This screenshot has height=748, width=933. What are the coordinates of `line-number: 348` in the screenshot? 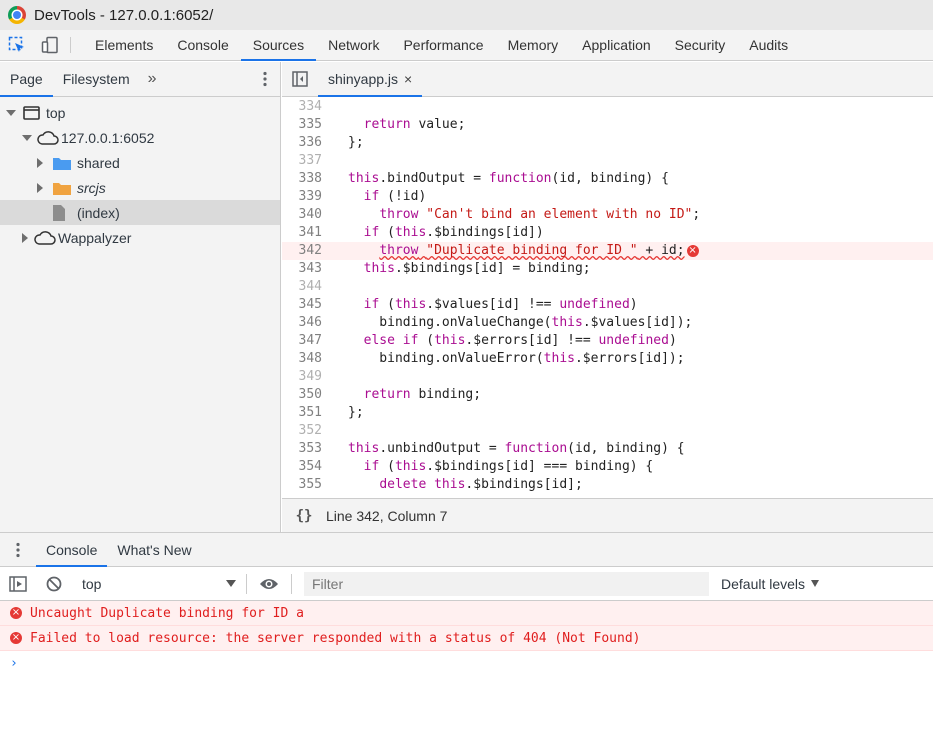 It's located at (302, 359).